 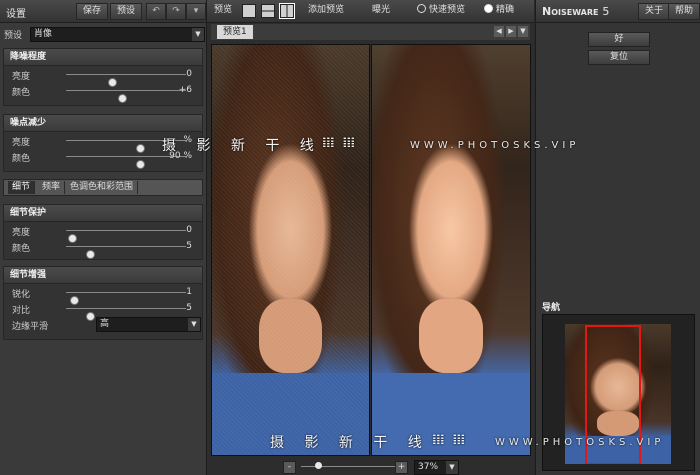 What do you see at coordinates (499, 31) in the screenshot?
I see `chevron-left-icon: ◀` at bounding box center [499, 31].